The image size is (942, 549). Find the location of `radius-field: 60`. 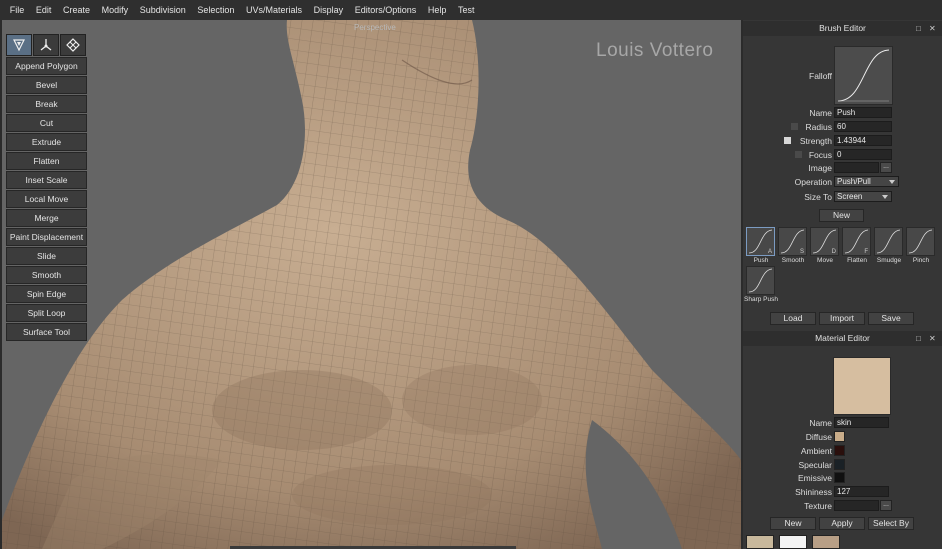

radius-field: 60 is located at coordinates (863, 126).